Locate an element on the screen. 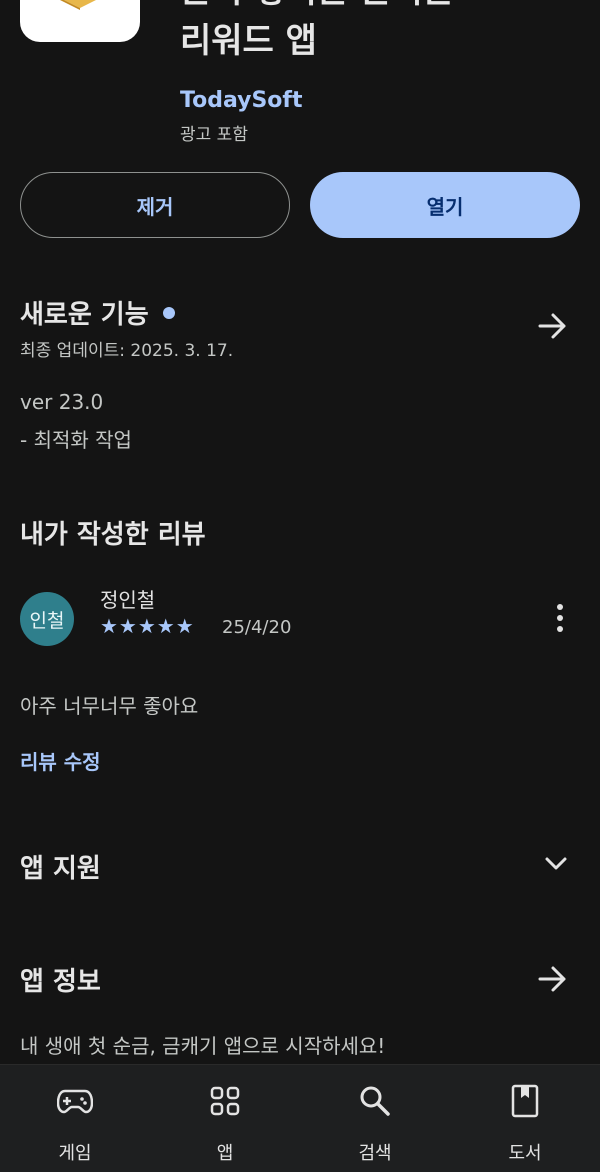 This screenshot has height=1172, width=600. last-updated: 최종 업데이트: 2025. 3. 17. is located at coordinates (127, 351).